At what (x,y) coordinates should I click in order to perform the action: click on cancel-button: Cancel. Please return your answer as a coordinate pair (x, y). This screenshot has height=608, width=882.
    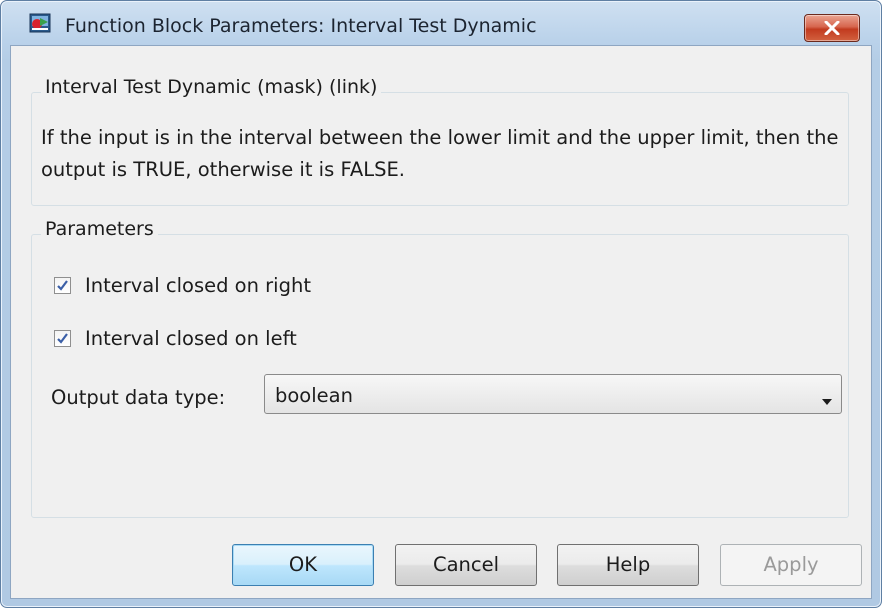
    Looking at the image, I should click on (466, 565).